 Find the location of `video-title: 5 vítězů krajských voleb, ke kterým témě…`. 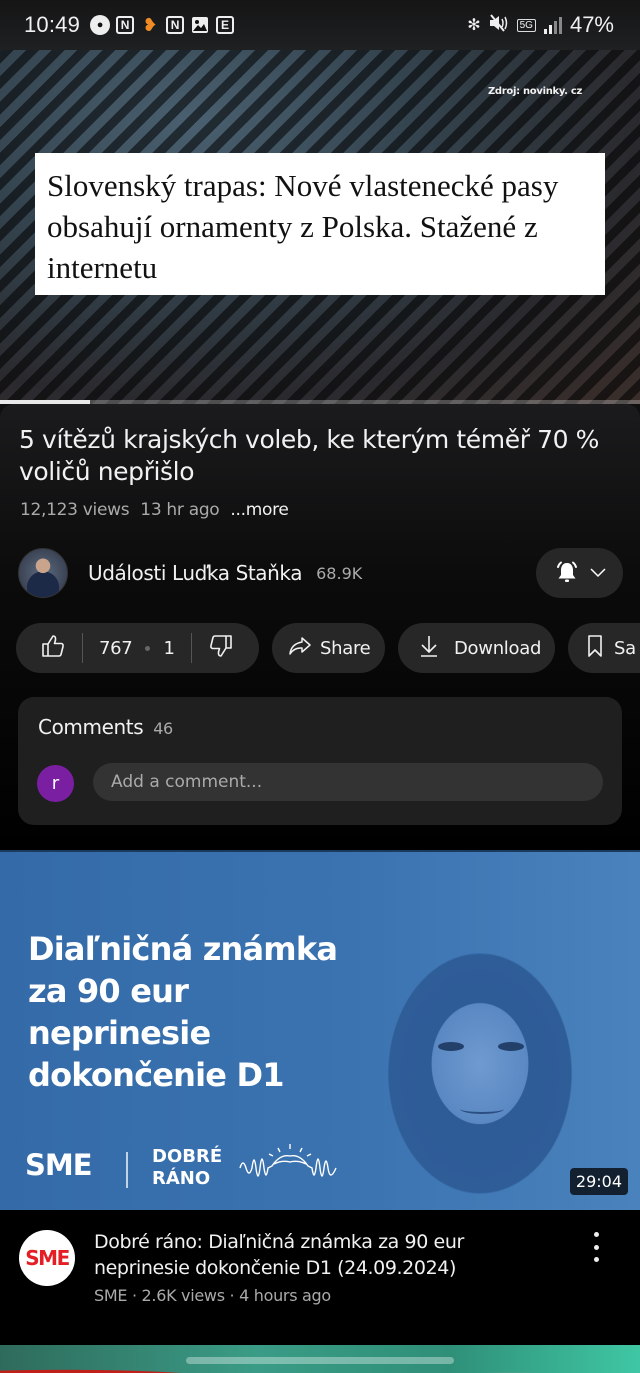

video-title: 5 vítězů krajských voleb, ke kterým témě… is located at coordinates (321, 456).